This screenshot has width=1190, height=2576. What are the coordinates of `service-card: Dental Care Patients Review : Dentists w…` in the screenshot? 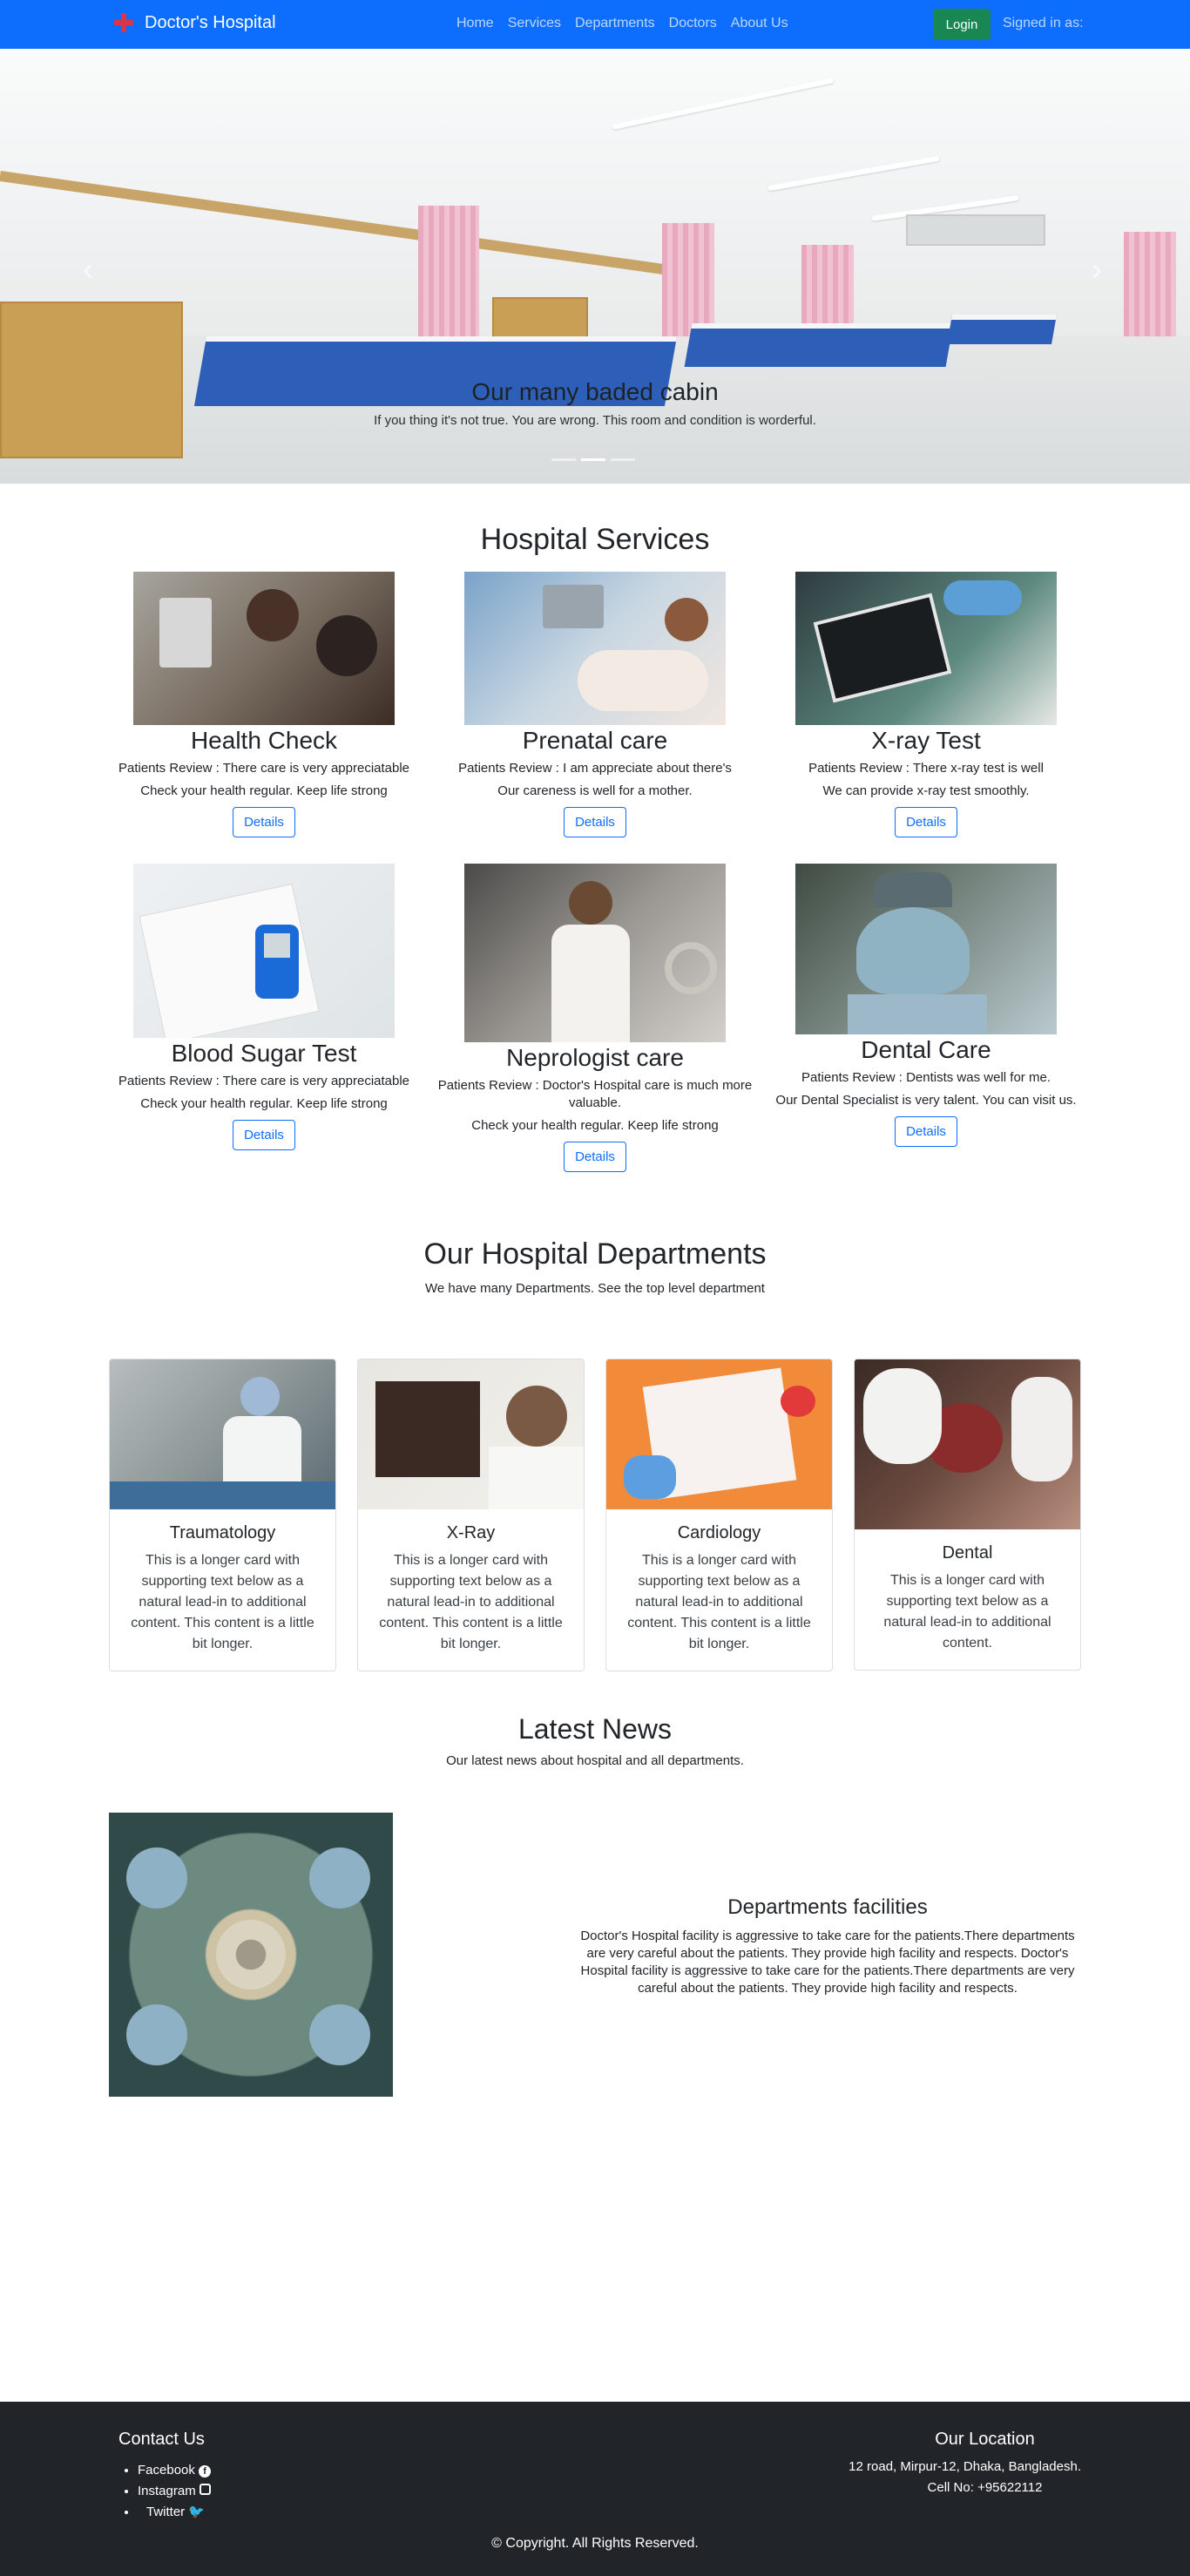 It's located at (926, 1006).